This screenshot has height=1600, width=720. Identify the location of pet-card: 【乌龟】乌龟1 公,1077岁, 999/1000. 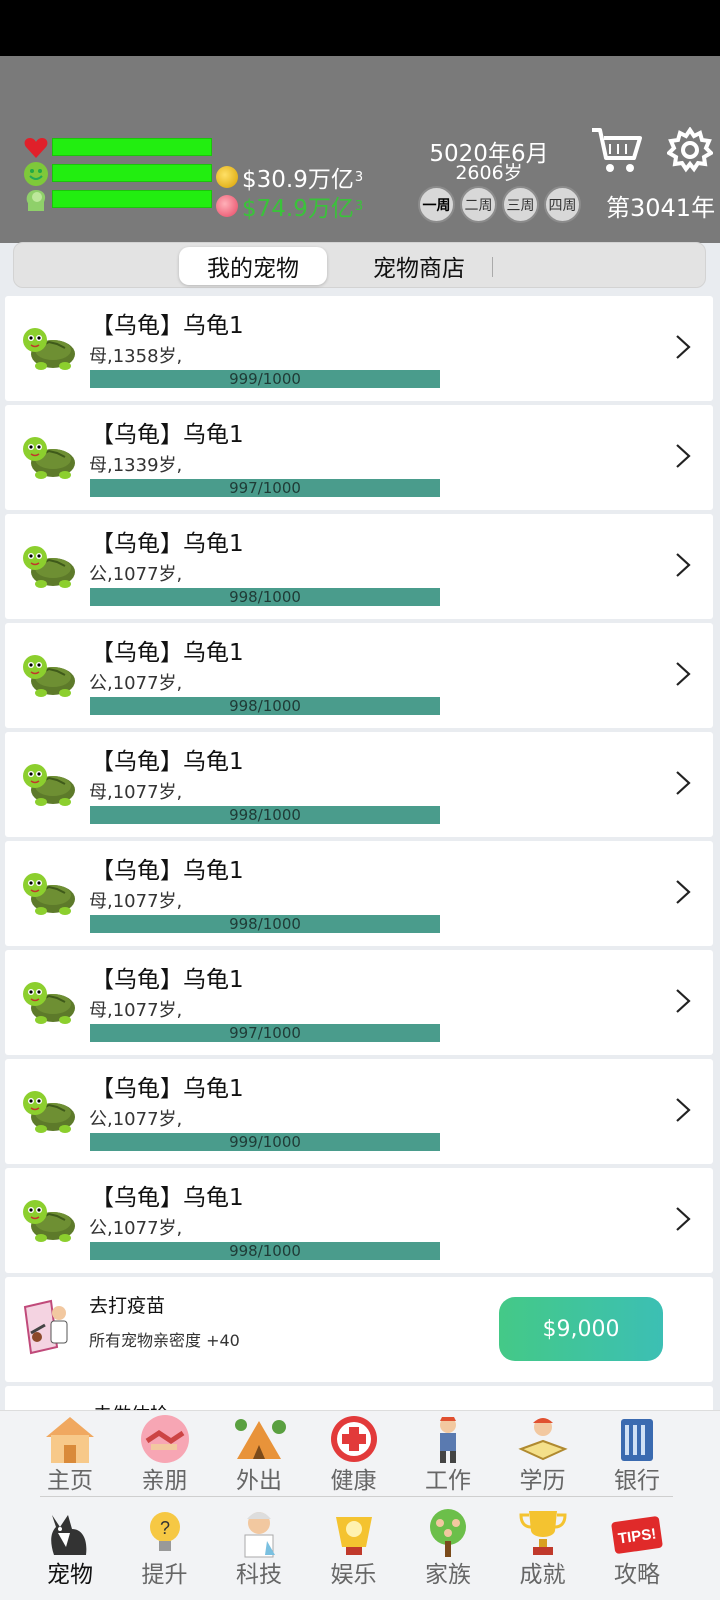
(359, 1111).